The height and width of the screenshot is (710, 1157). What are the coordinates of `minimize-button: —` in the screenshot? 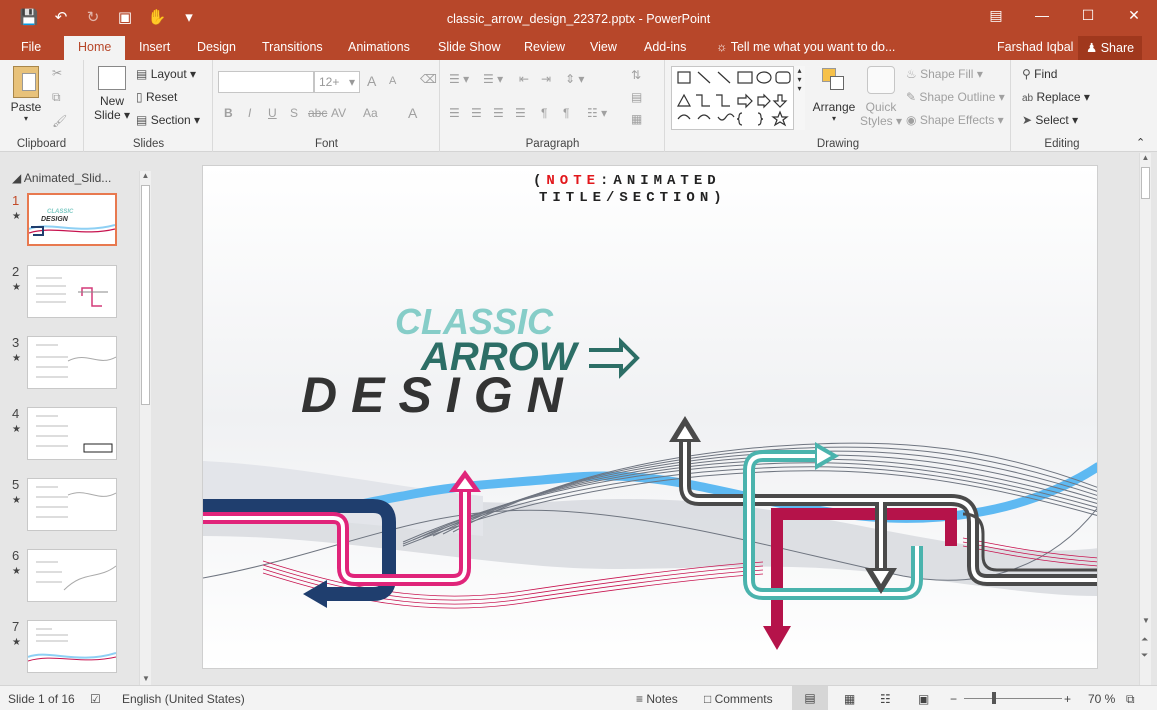 It's located at (1042, 15).